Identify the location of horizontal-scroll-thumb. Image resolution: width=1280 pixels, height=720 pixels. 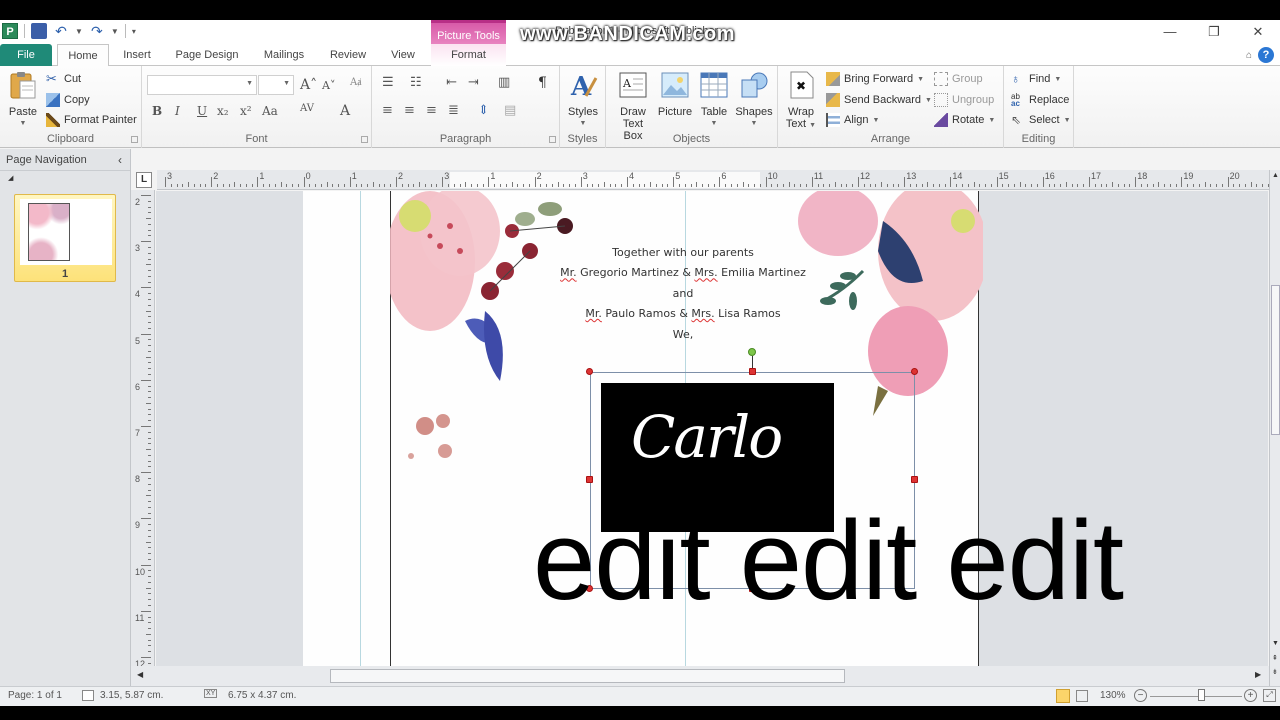
(587, 676).